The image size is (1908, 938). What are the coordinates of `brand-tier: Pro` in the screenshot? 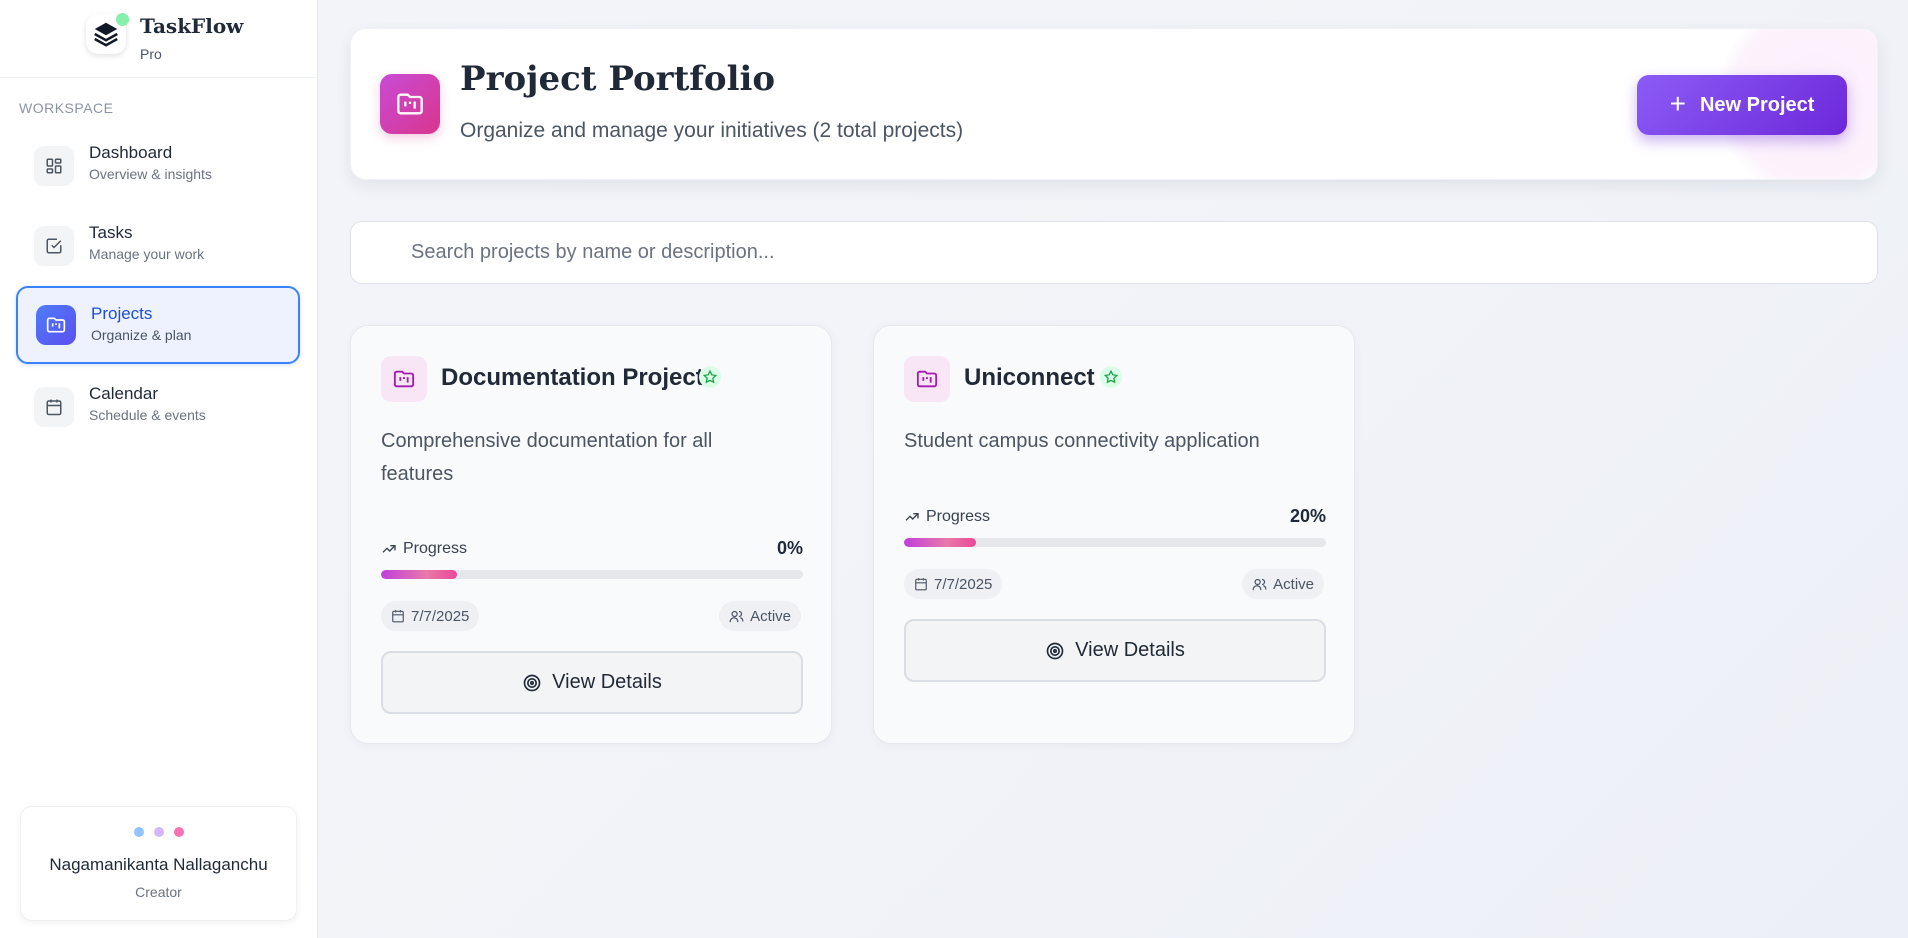 It's located at (151, 54).